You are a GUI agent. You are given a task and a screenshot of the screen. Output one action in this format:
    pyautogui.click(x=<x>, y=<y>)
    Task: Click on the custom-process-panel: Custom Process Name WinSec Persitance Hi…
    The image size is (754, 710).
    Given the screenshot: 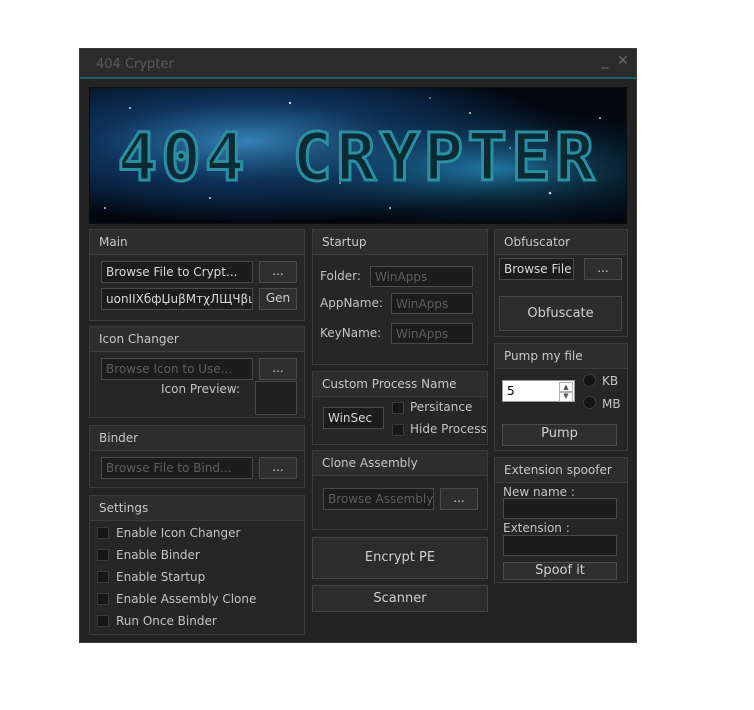 What is the action you would take?
    pyautogui.click(x=400, y=408)
    